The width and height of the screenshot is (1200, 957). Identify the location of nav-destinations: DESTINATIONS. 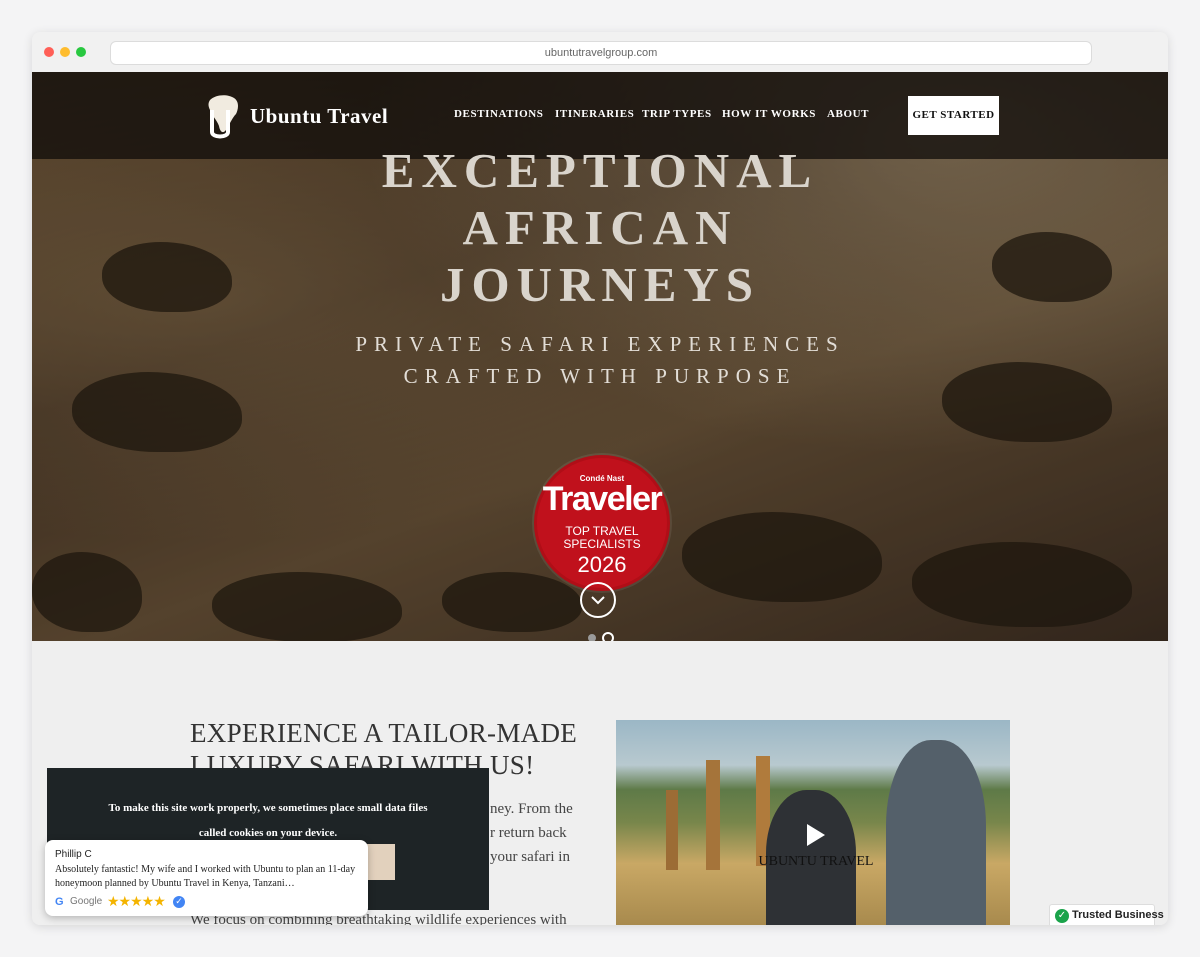
(499, 114).